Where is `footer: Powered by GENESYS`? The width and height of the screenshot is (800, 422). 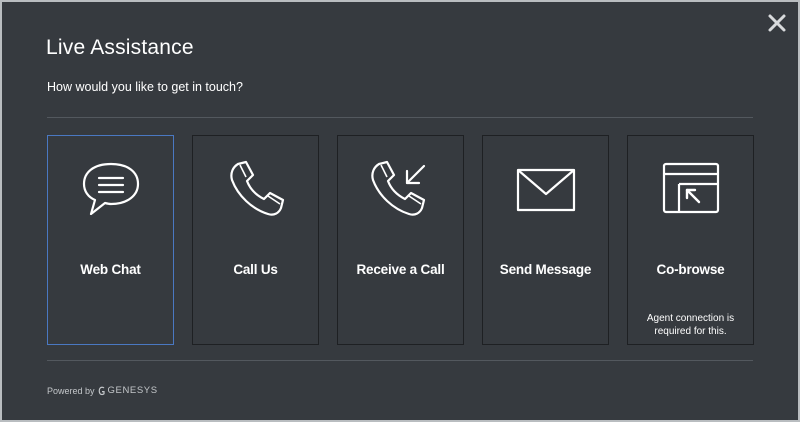 footer: Powered by GENESYS is located at coordinates (102, 390).